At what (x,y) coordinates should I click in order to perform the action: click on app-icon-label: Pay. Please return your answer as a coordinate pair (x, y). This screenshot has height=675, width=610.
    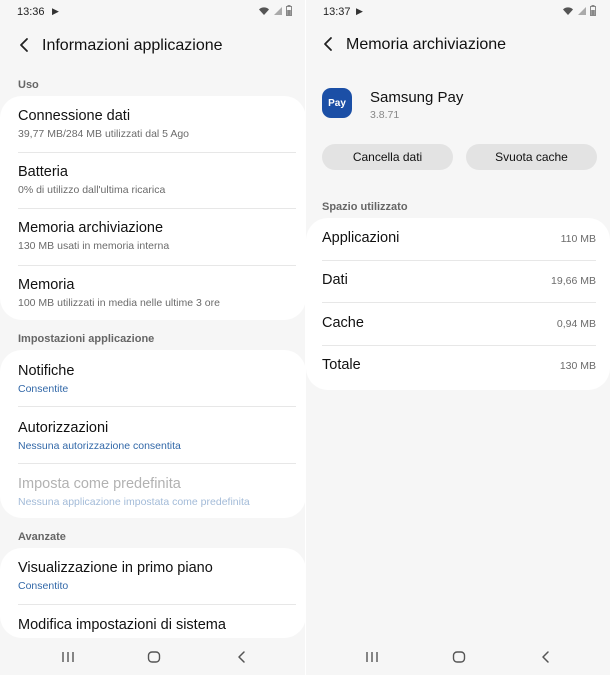
    Looking at the image, I should click on (337, 103).